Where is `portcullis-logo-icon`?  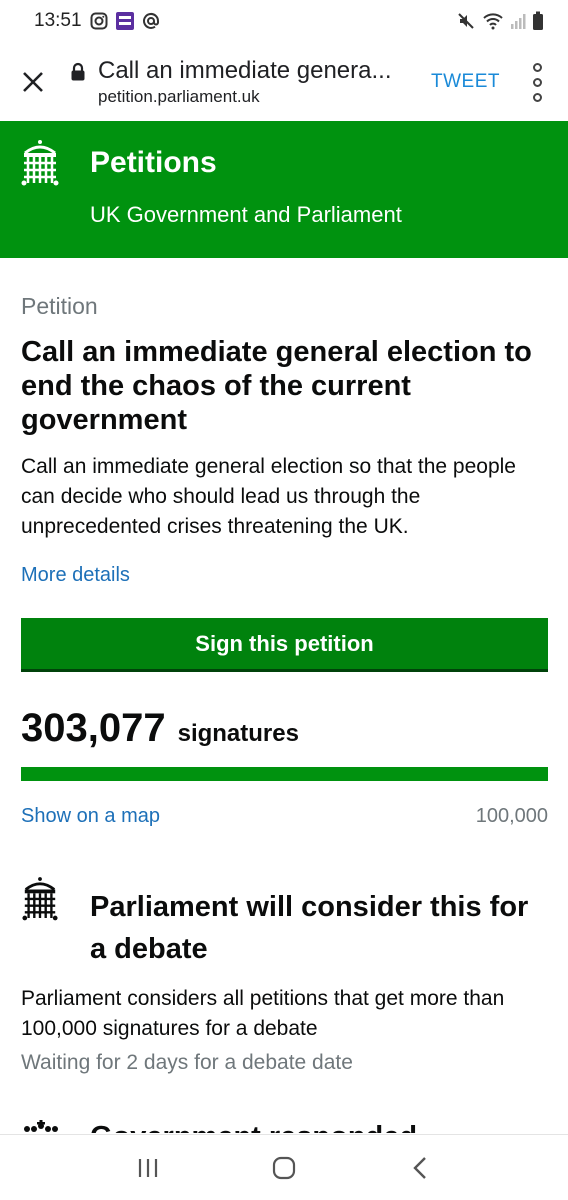
portcullis-logo-icon is located at coordinates (40, 165).